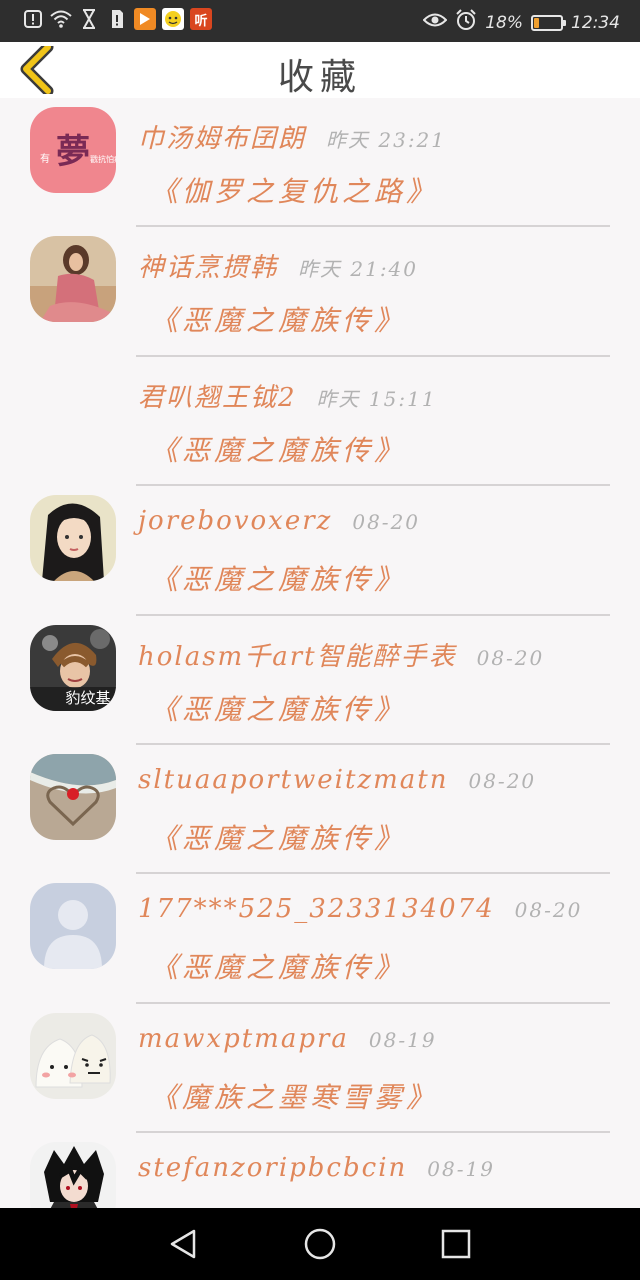  I want to click on navigation-bar, so click(320, 1244).